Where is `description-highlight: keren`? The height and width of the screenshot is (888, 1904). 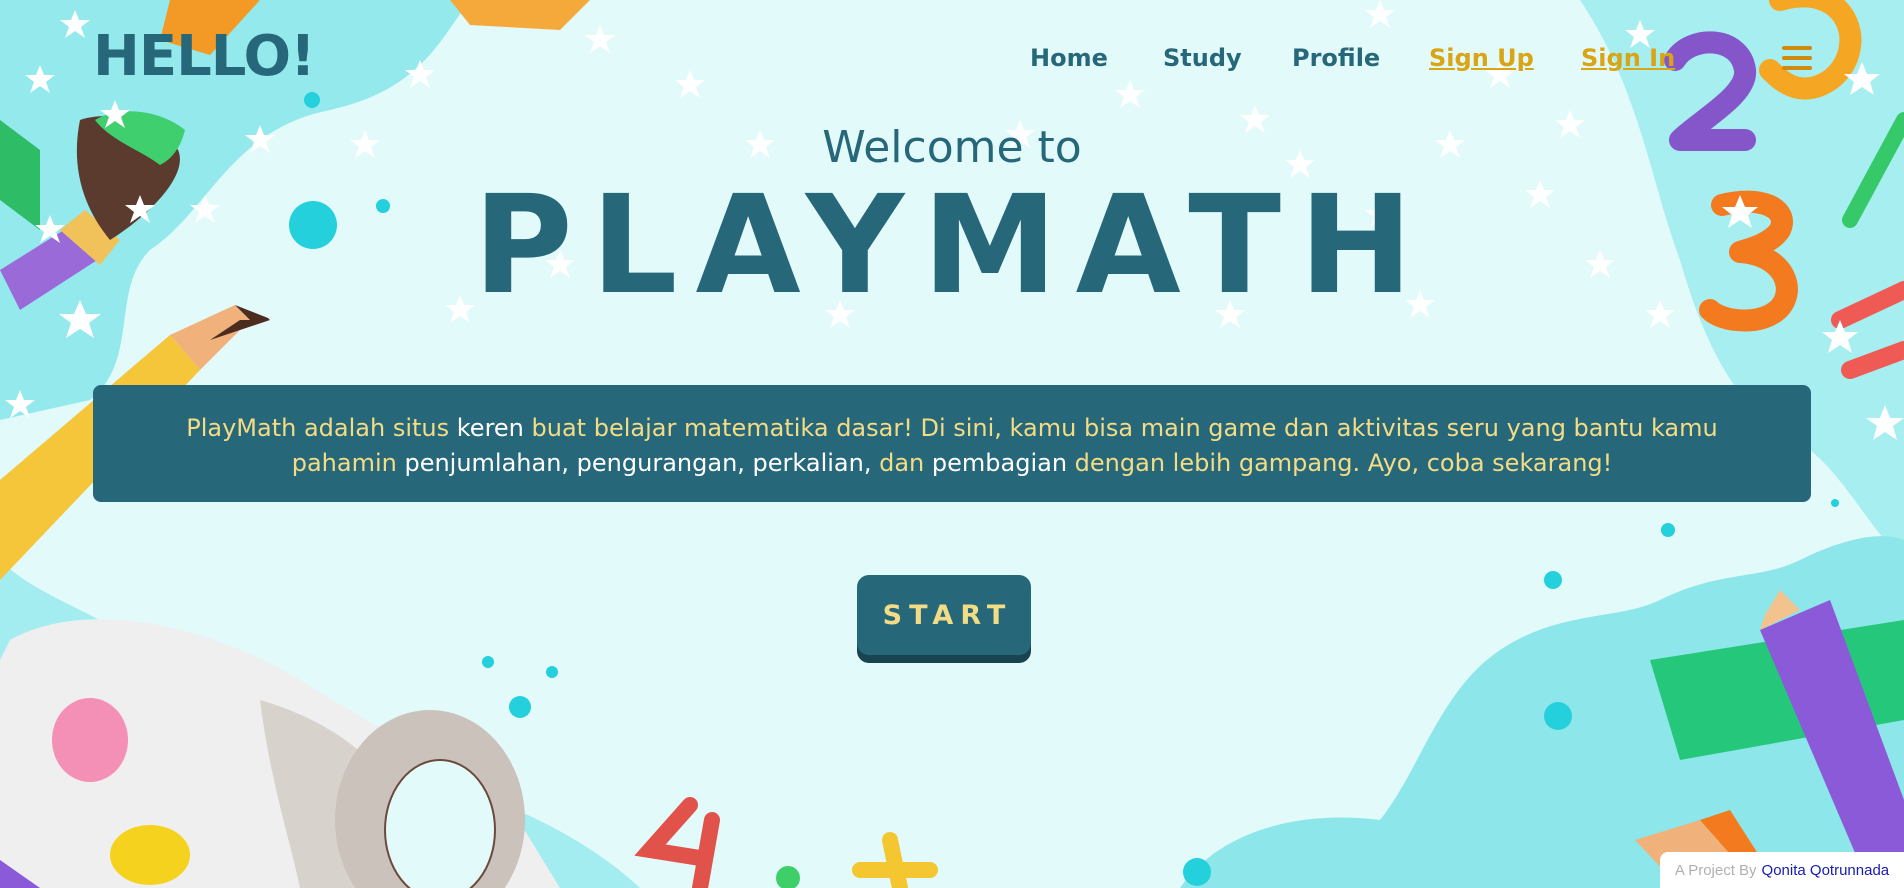
description-highlight: keren is located at coordinates (490, 428).